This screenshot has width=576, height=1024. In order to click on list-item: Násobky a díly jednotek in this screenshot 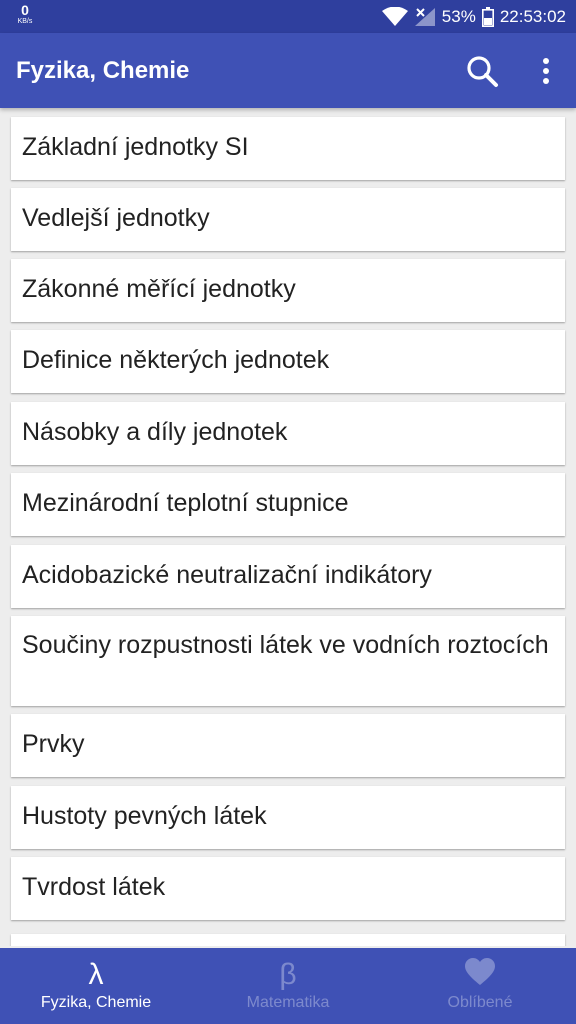, I will do `click(288, 433)`.